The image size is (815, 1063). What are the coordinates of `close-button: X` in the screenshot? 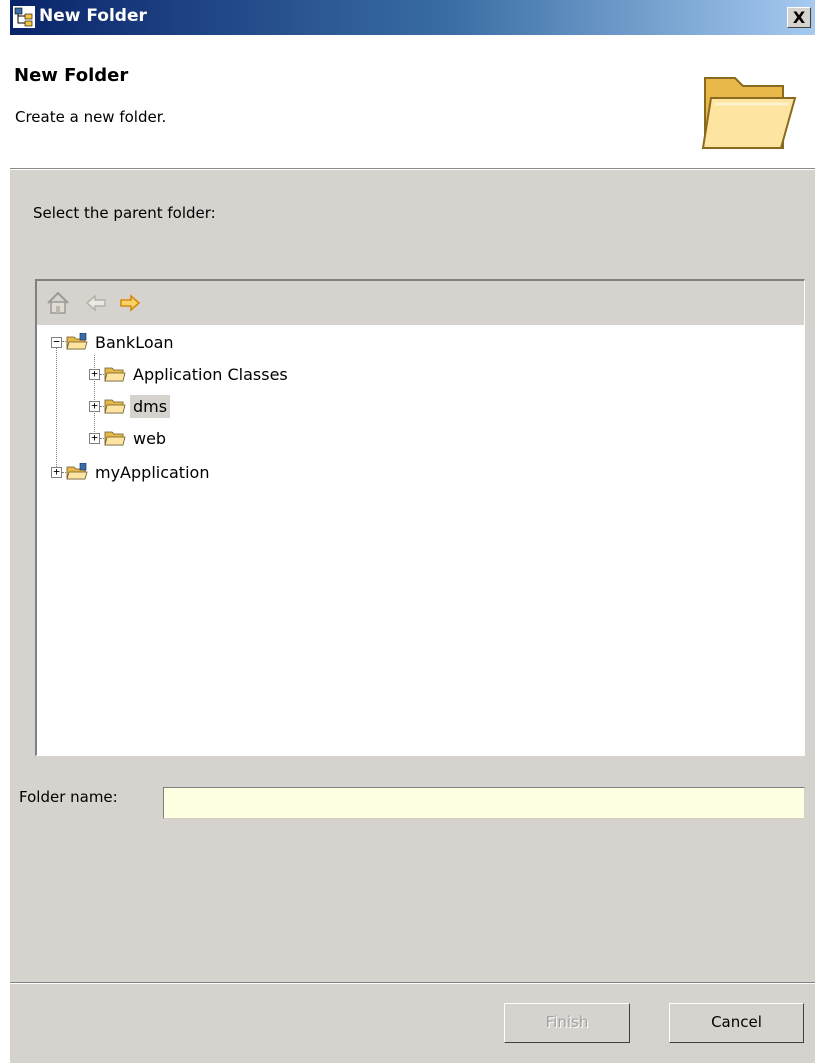 It's located at (799, 17).